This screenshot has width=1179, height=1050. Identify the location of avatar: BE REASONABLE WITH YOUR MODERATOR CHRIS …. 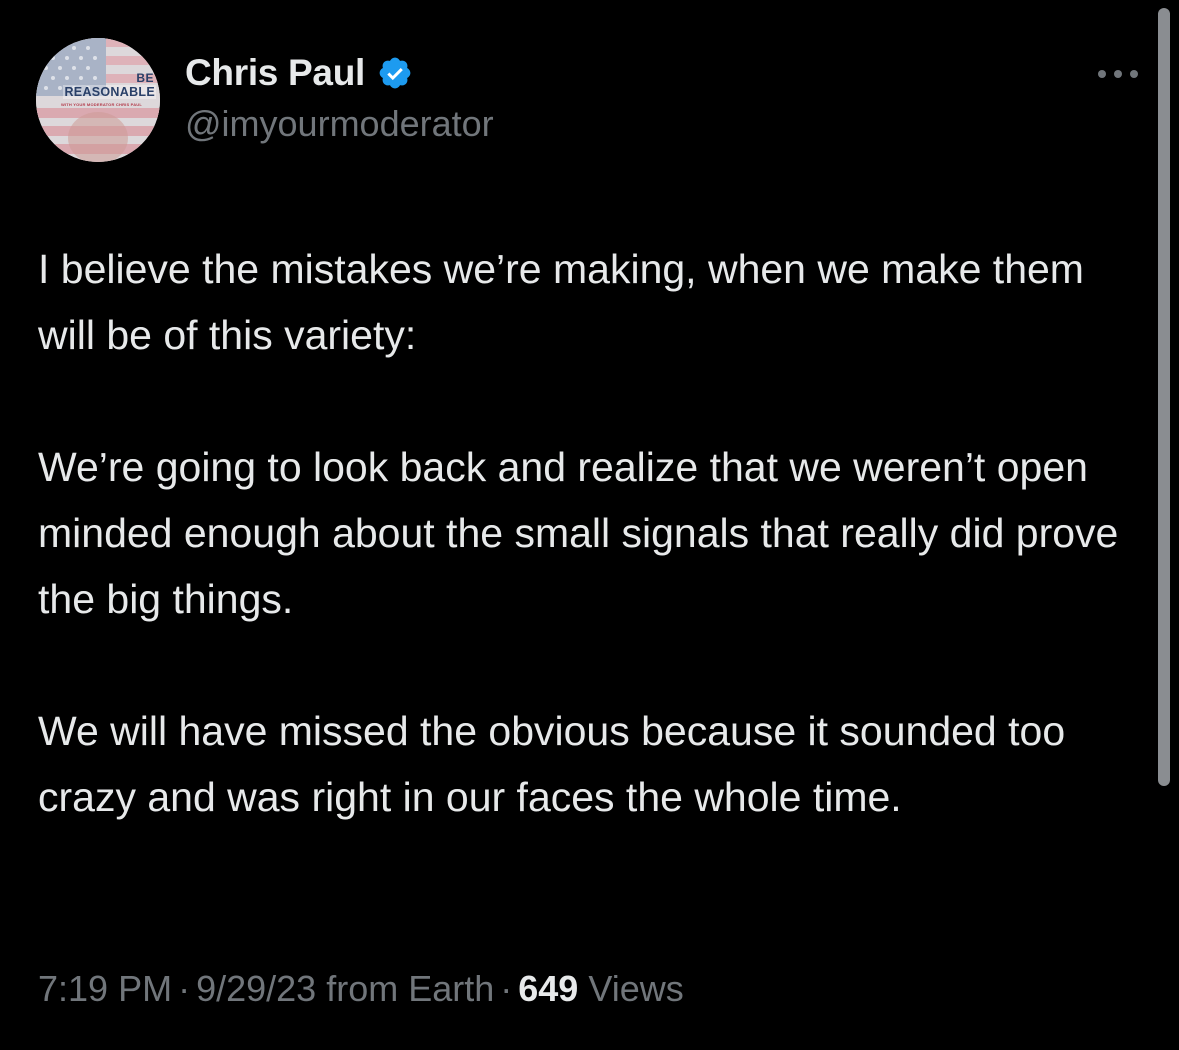
(98, 100).